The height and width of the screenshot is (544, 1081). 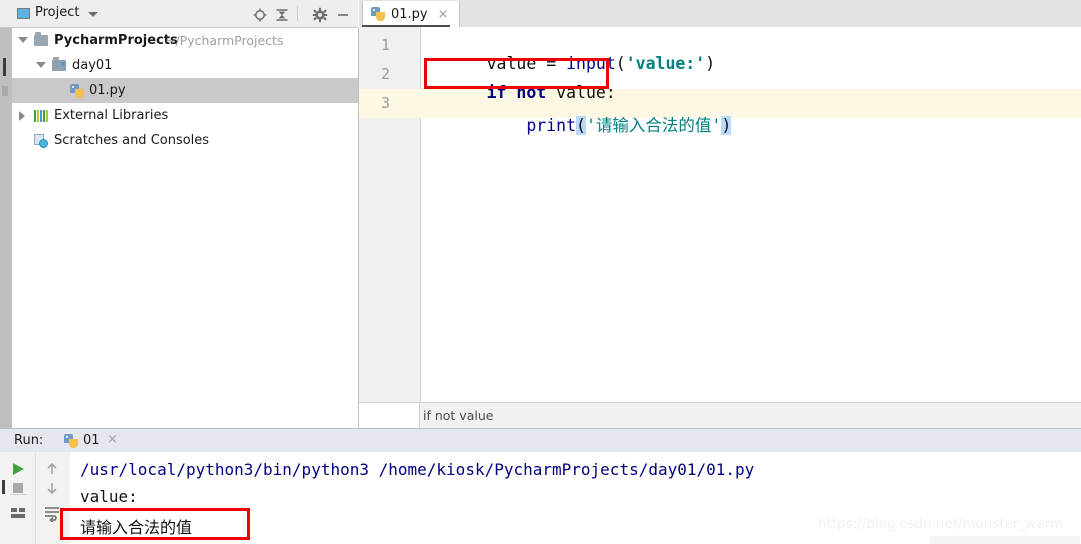 I want to click on tree-item-external-libraries: External Libraries, so click(x=185, y=115).